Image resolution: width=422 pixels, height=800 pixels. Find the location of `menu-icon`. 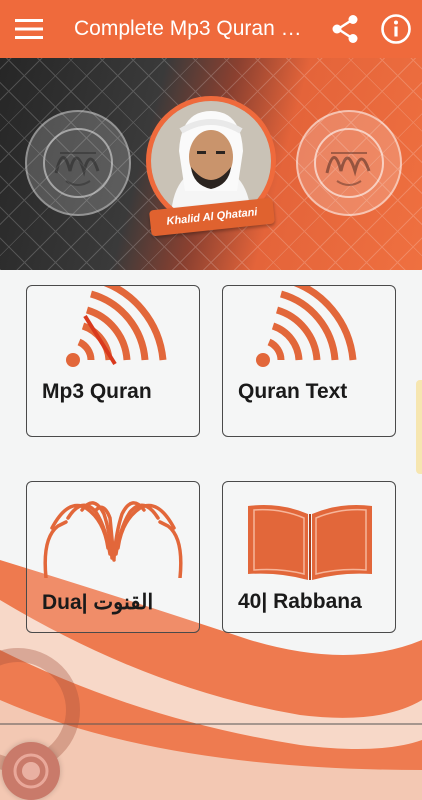

menu-icon is located at coordinates (29, 29).